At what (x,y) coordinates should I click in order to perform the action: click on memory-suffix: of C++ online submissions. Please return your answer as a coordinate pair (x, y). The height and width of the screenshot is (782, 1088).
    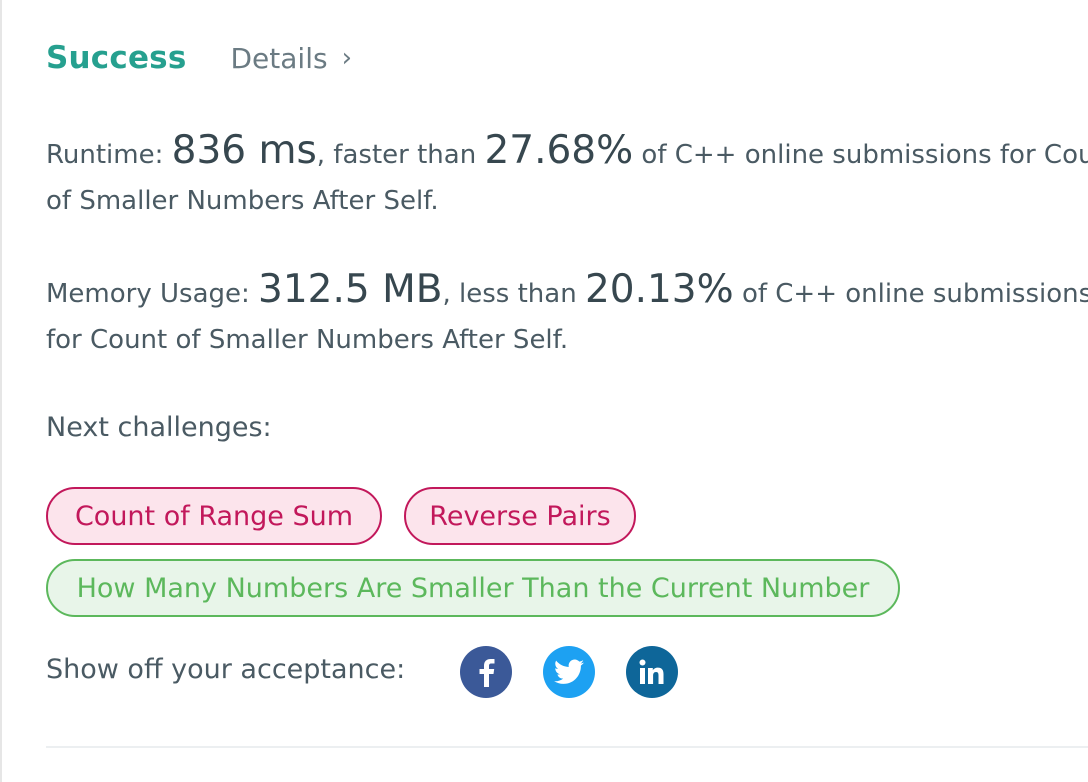
    Looking at the image, I should click on (910, 294).